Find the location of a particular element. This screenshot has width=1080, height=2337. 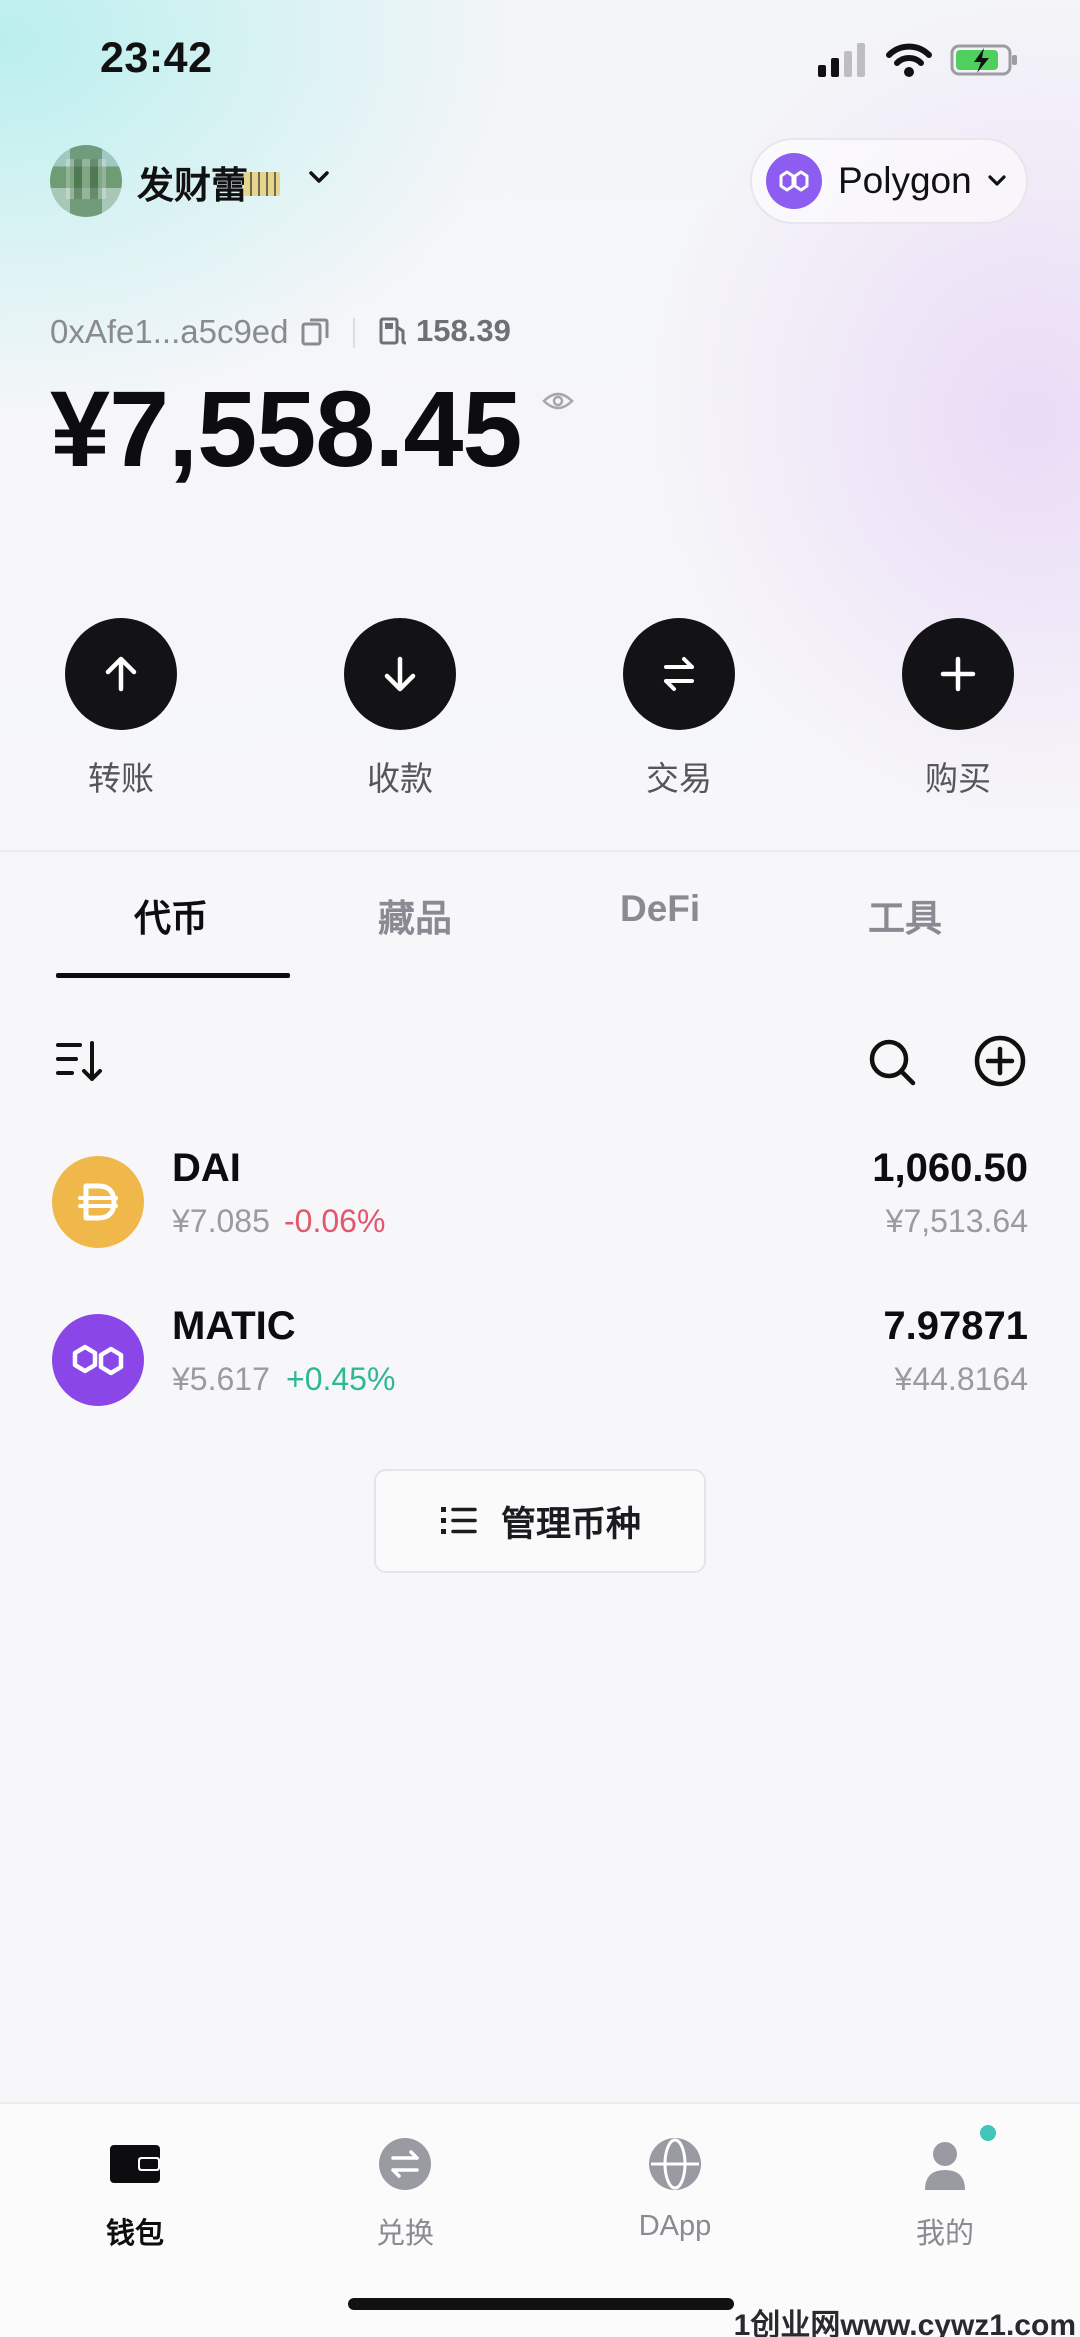

send-button is located at coordinates (121, 674).